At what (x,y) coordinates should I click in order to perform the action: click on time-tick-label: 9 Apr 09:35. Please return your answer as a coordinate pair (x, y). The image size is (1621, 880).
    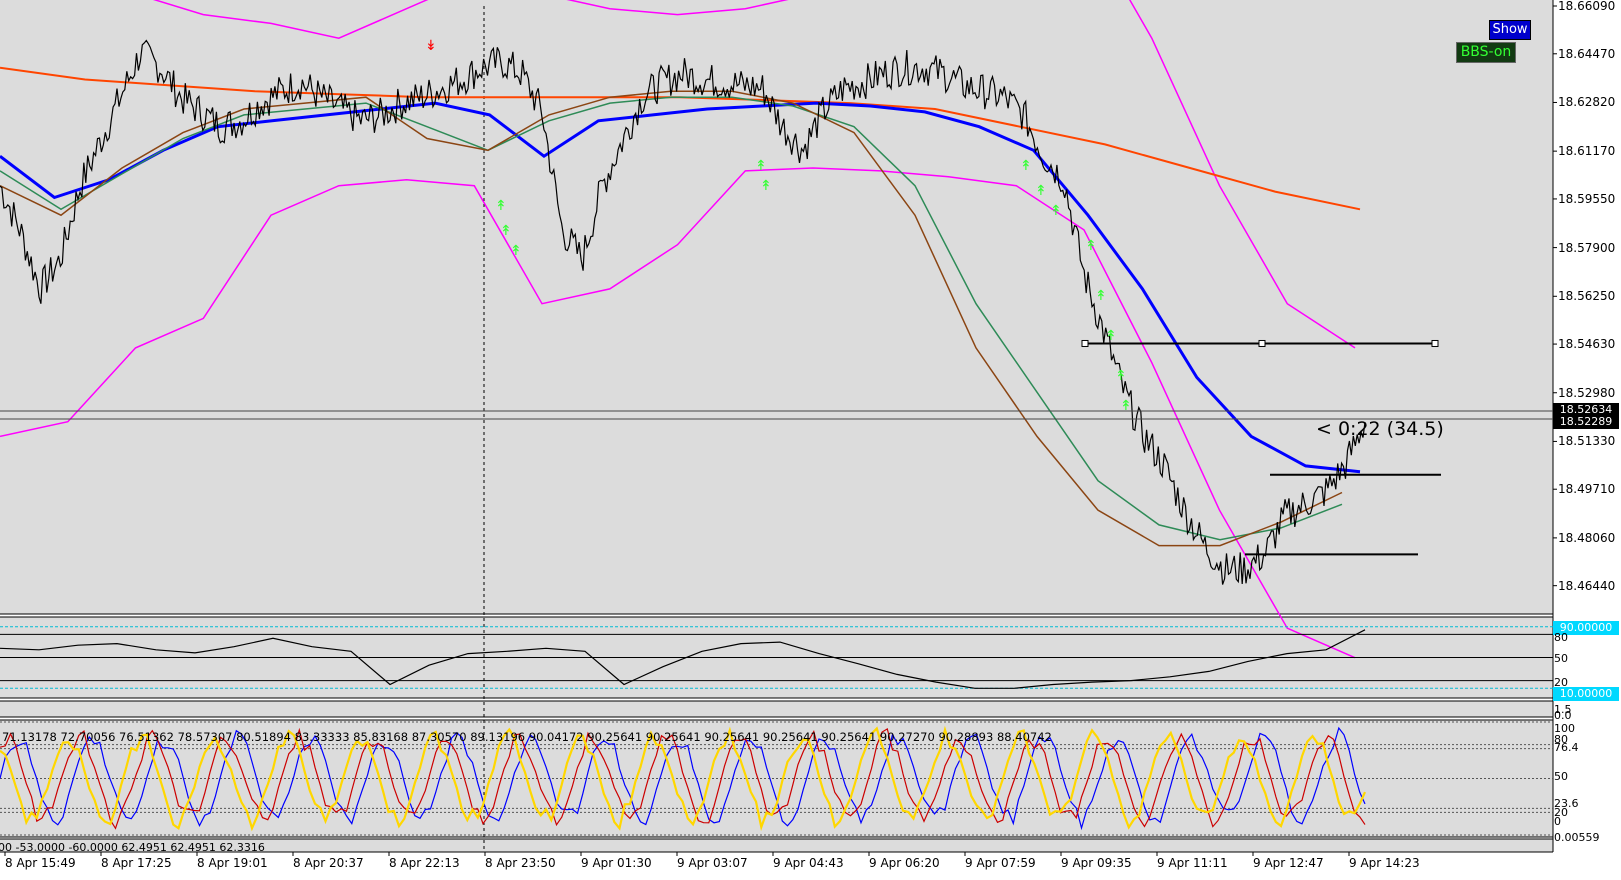
    Looking at the image, I should click on (1096, 863).